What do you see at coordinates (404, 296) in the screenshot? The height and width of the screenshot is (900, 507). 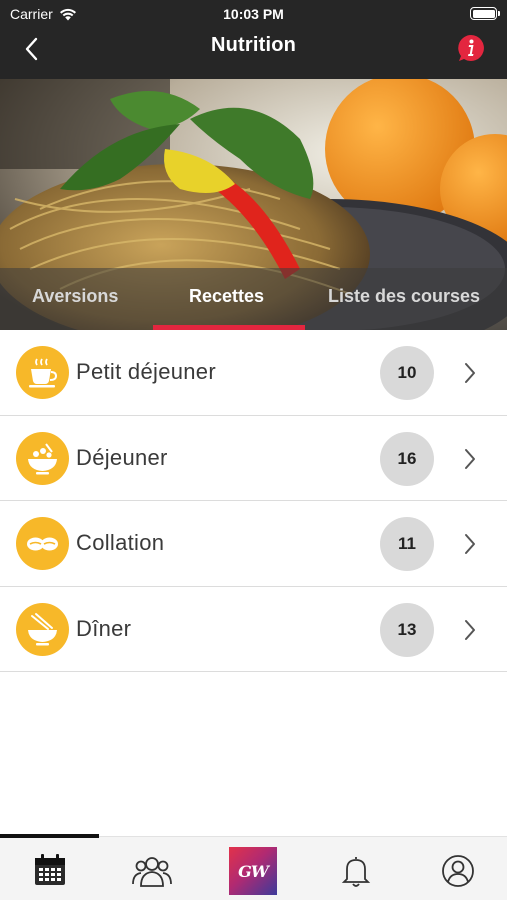 I see `tab-liste-des-courses: Liste des courses` at bounding box center [404, 296].